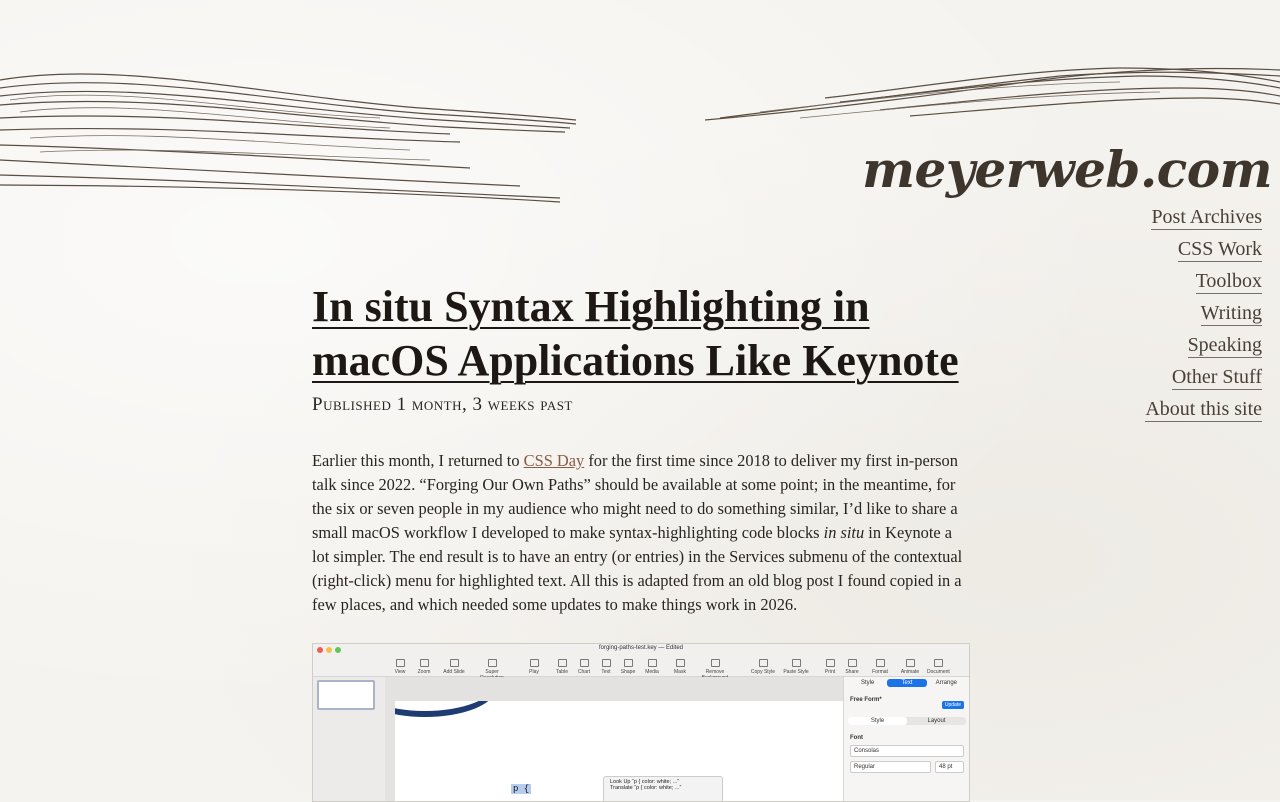 The height and width of the screenshot is (802, 1280). I want to click on screenshot-titlebar: forging-paths-test.key — Edited, so click(641, 650).